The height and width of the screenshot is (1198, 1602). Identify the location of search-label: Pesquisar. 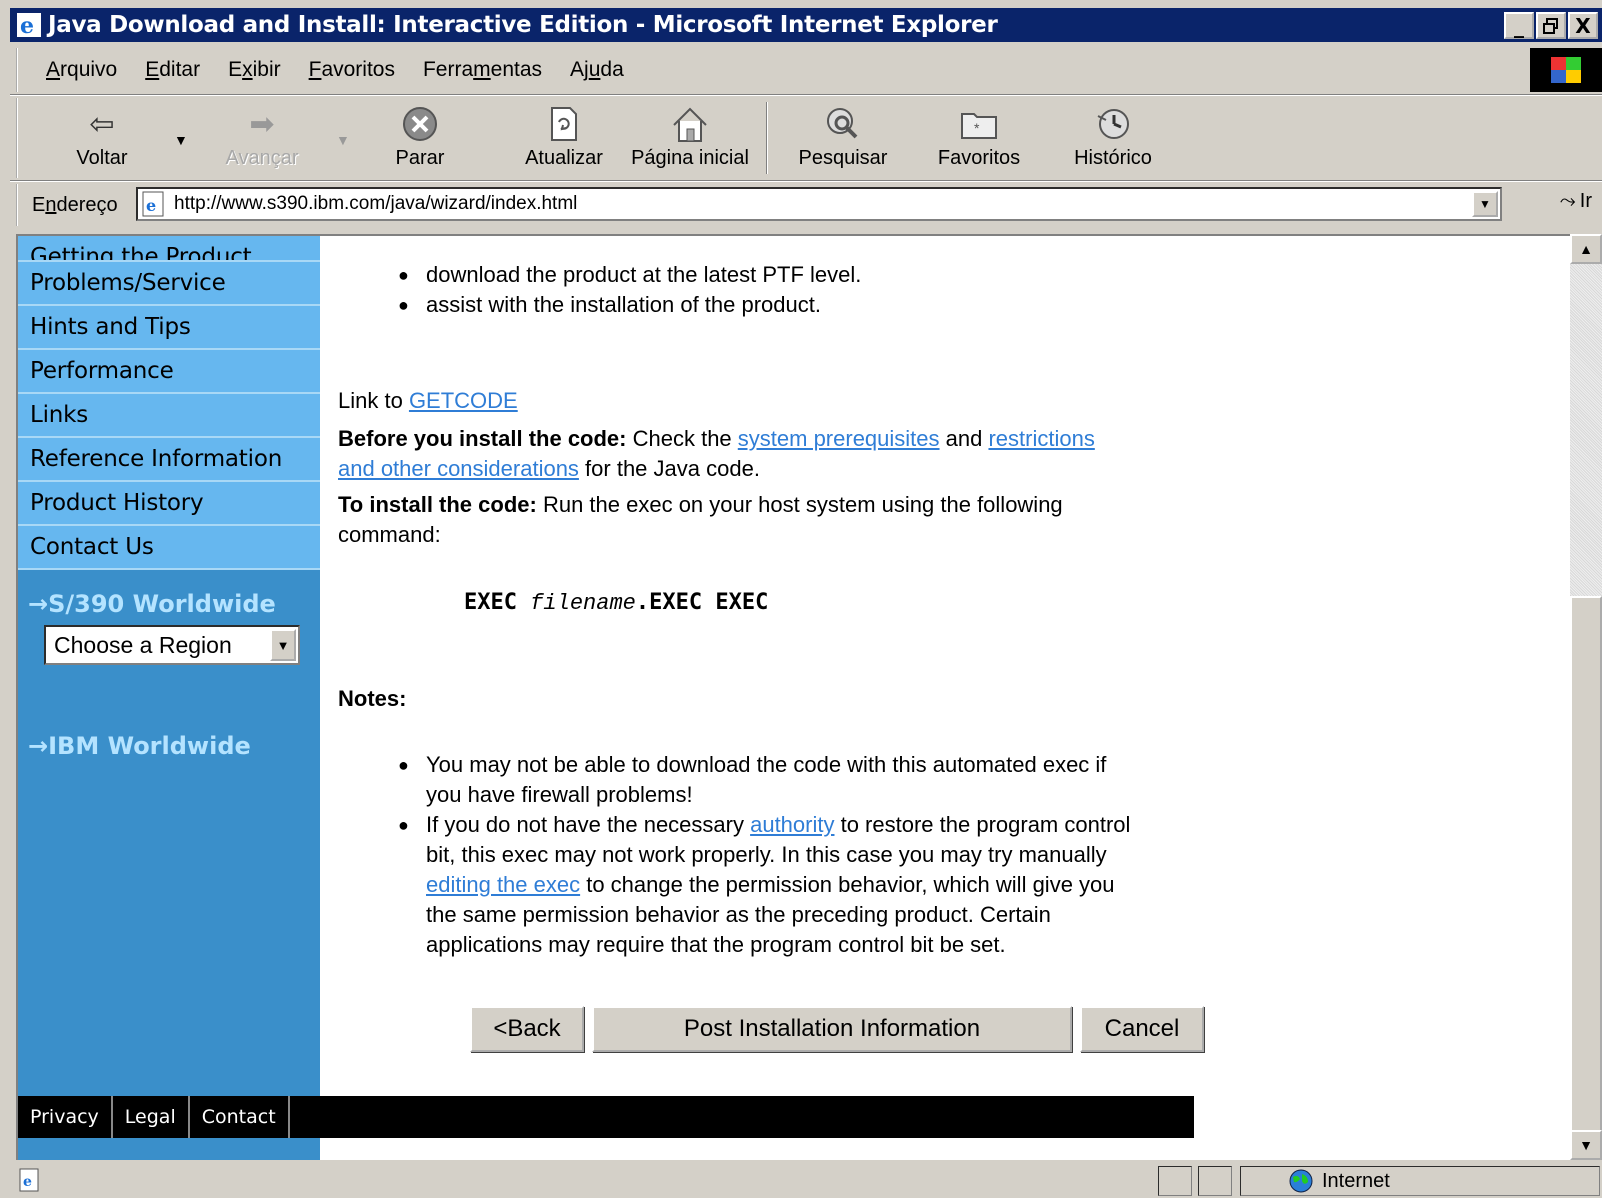
(843, 158).